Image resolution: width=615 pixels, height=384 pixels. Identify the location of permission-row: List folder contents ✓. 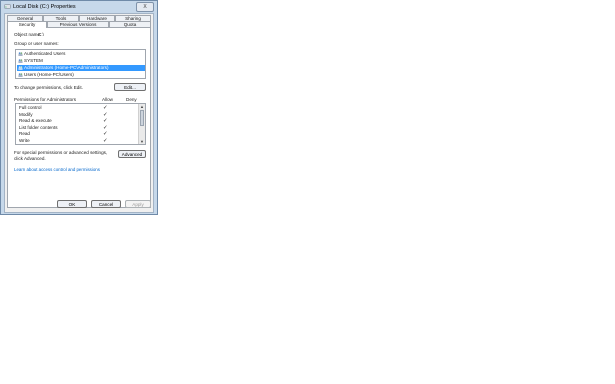
(63, 127).